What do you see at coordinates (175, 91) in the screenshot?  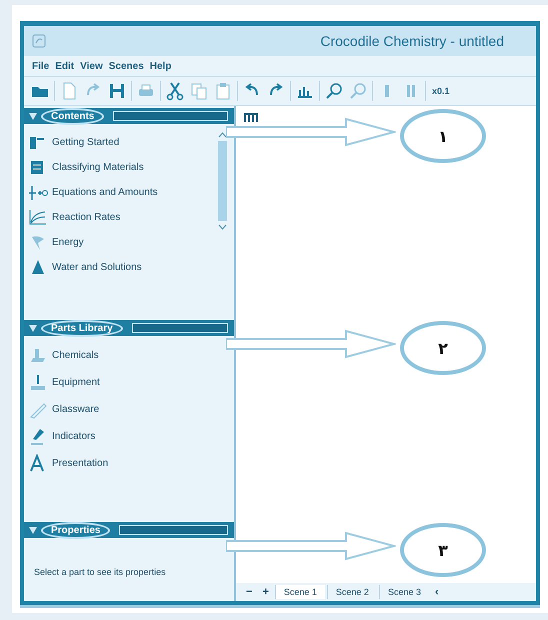 I see `cut-icon` at bounding box center [175, 91].